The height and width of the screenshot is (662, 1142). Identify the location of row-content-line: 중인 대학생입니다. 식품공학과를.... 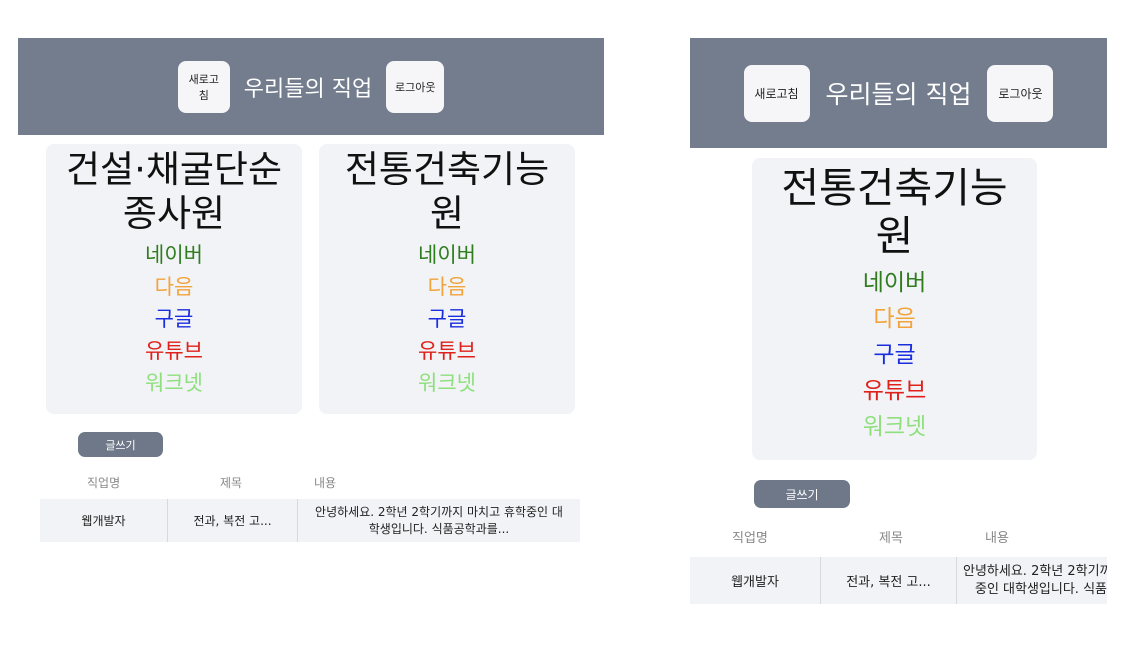
(1041, 589).